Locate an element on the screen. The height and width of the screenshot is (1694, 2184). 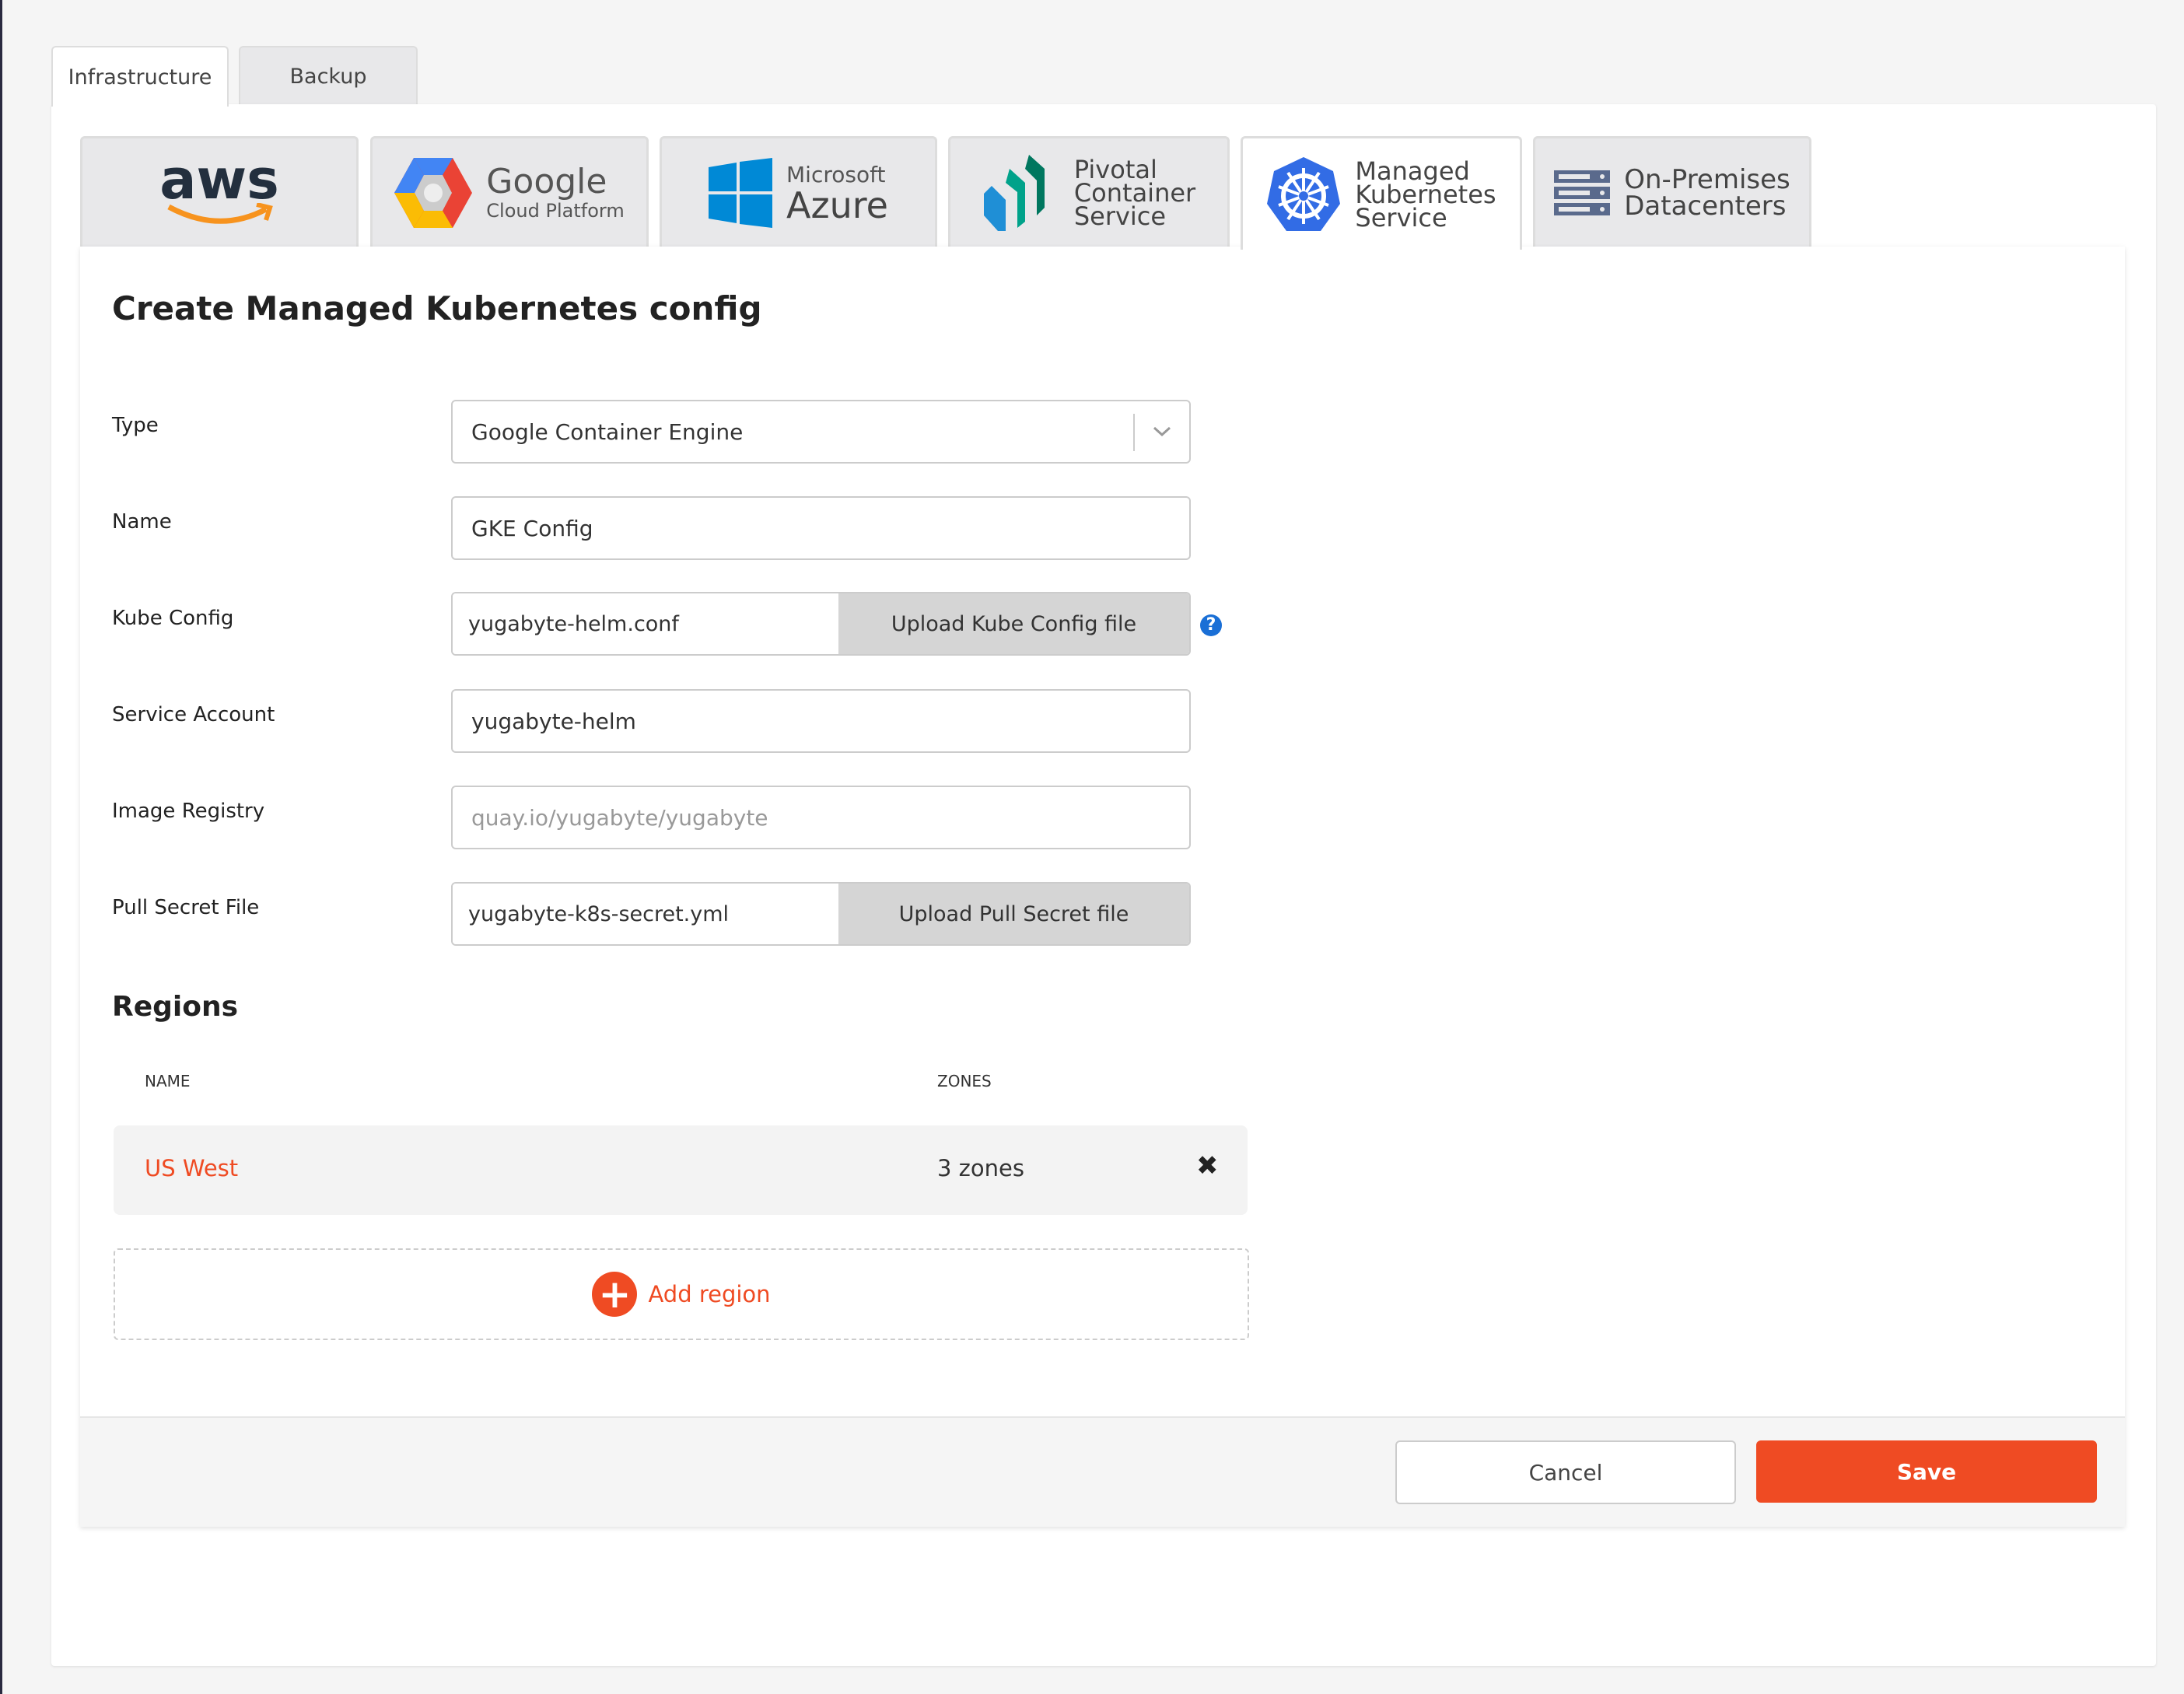
type-select: Google Container Engine is located at coordinates (821, 432).